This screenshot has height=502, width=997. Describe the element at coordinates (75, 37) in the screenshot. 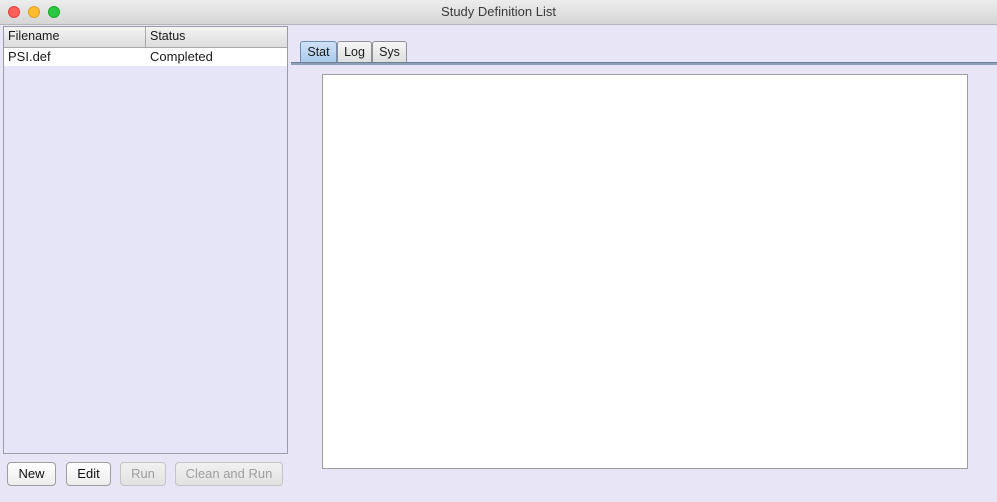

I see `column-header-filename: Filename` at that location.